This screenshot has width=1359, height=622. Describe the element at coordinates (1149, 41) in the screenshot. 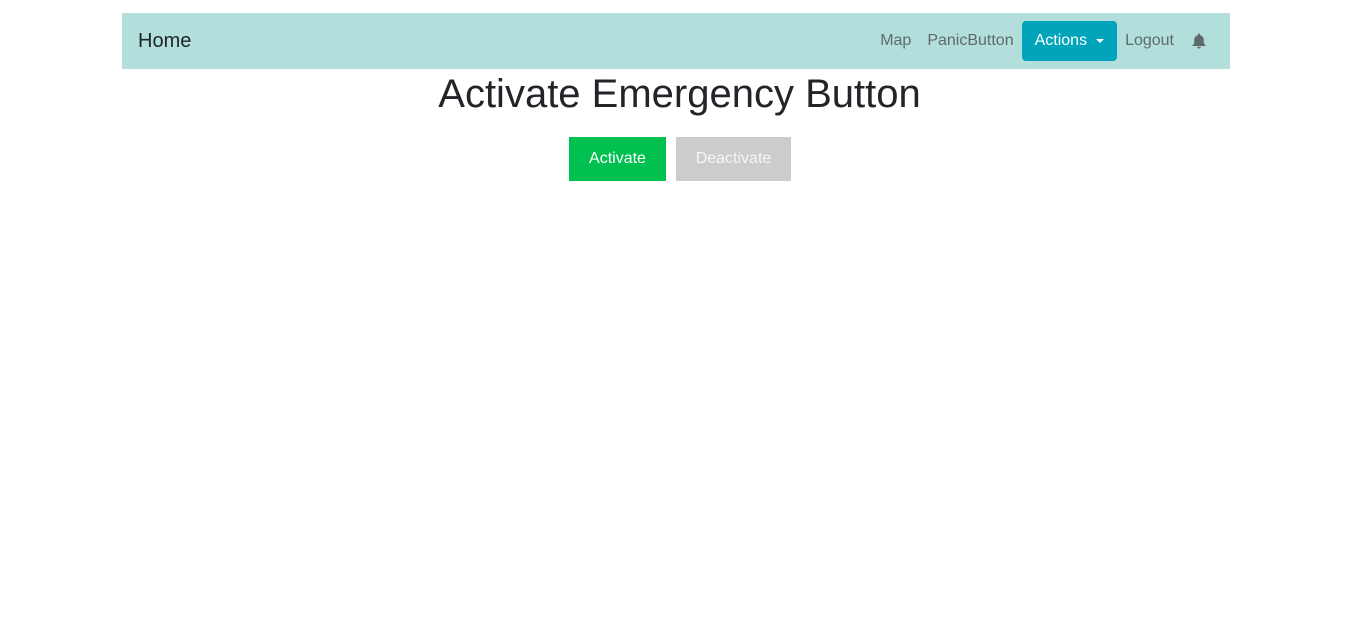

I see `logout-link: Logout` at that location.